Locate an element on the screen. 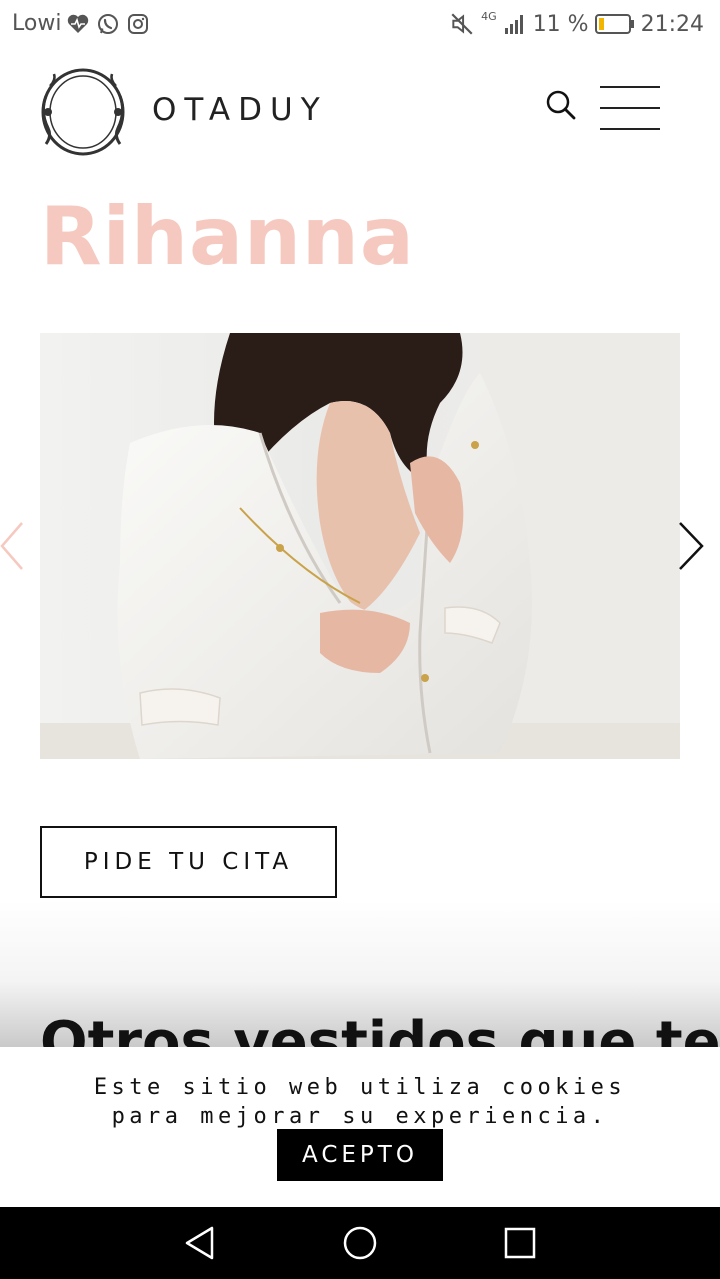  brand-logo-icon is located at coordinates (83, 112).